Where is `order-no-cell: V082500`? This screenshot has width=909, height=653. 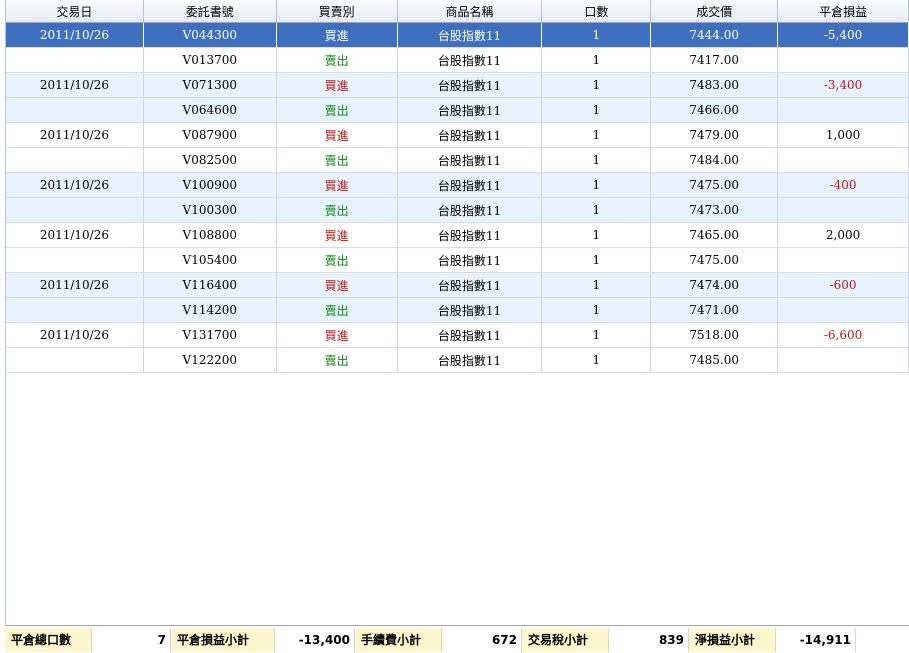
order-no-cell: V082500 is located at coordinates (210, 160).